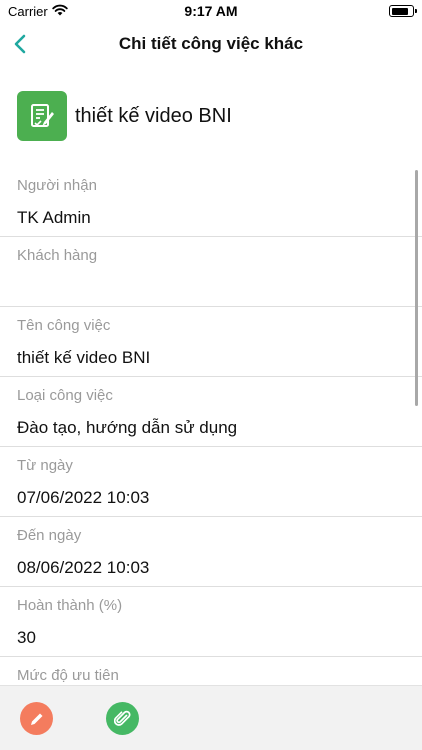  I want to click on field-completion: Hoàn thành (%) 30, so click(211, 622).